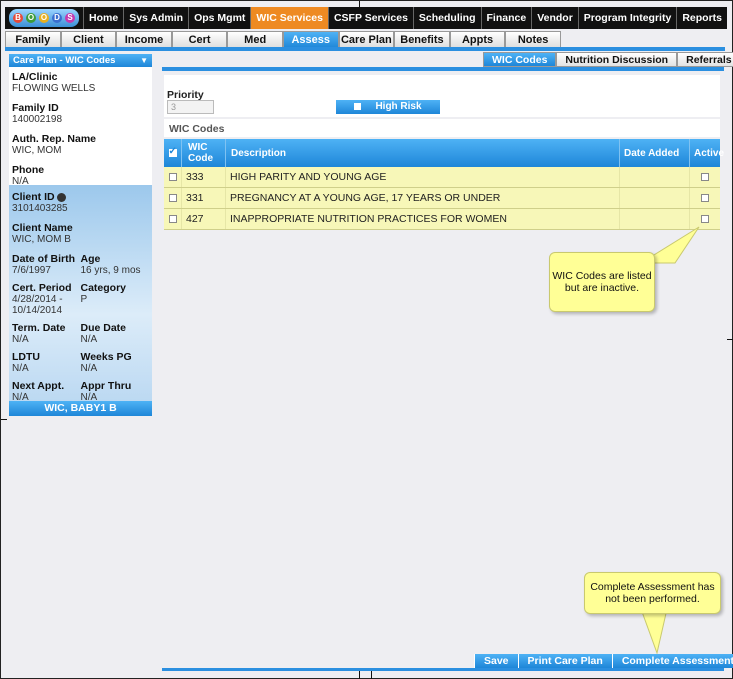  Describe the element at coordinates (28, 170) in the screenshot. I see `phone-label: Phone` at that location.